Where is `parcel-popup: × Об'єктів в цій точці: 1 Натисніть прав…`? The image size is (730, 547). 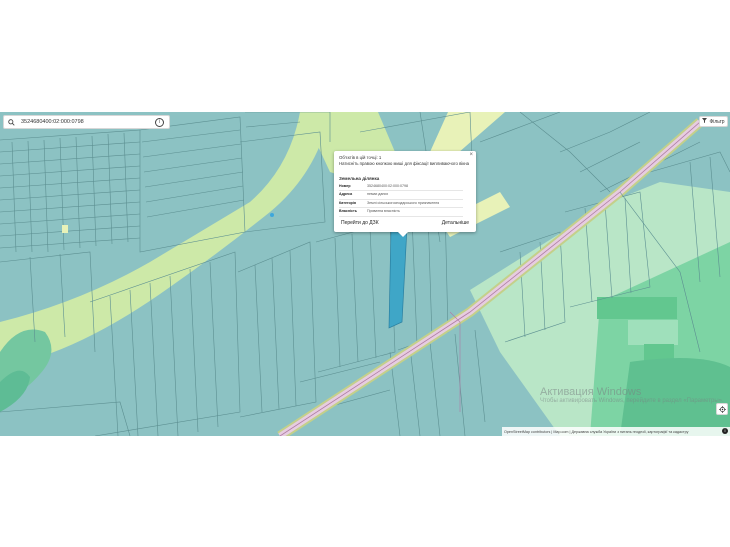
parcel-popup: × Об'єктів в цій точці: 1 Натисніть прав… is located at coordinates (405, 194).